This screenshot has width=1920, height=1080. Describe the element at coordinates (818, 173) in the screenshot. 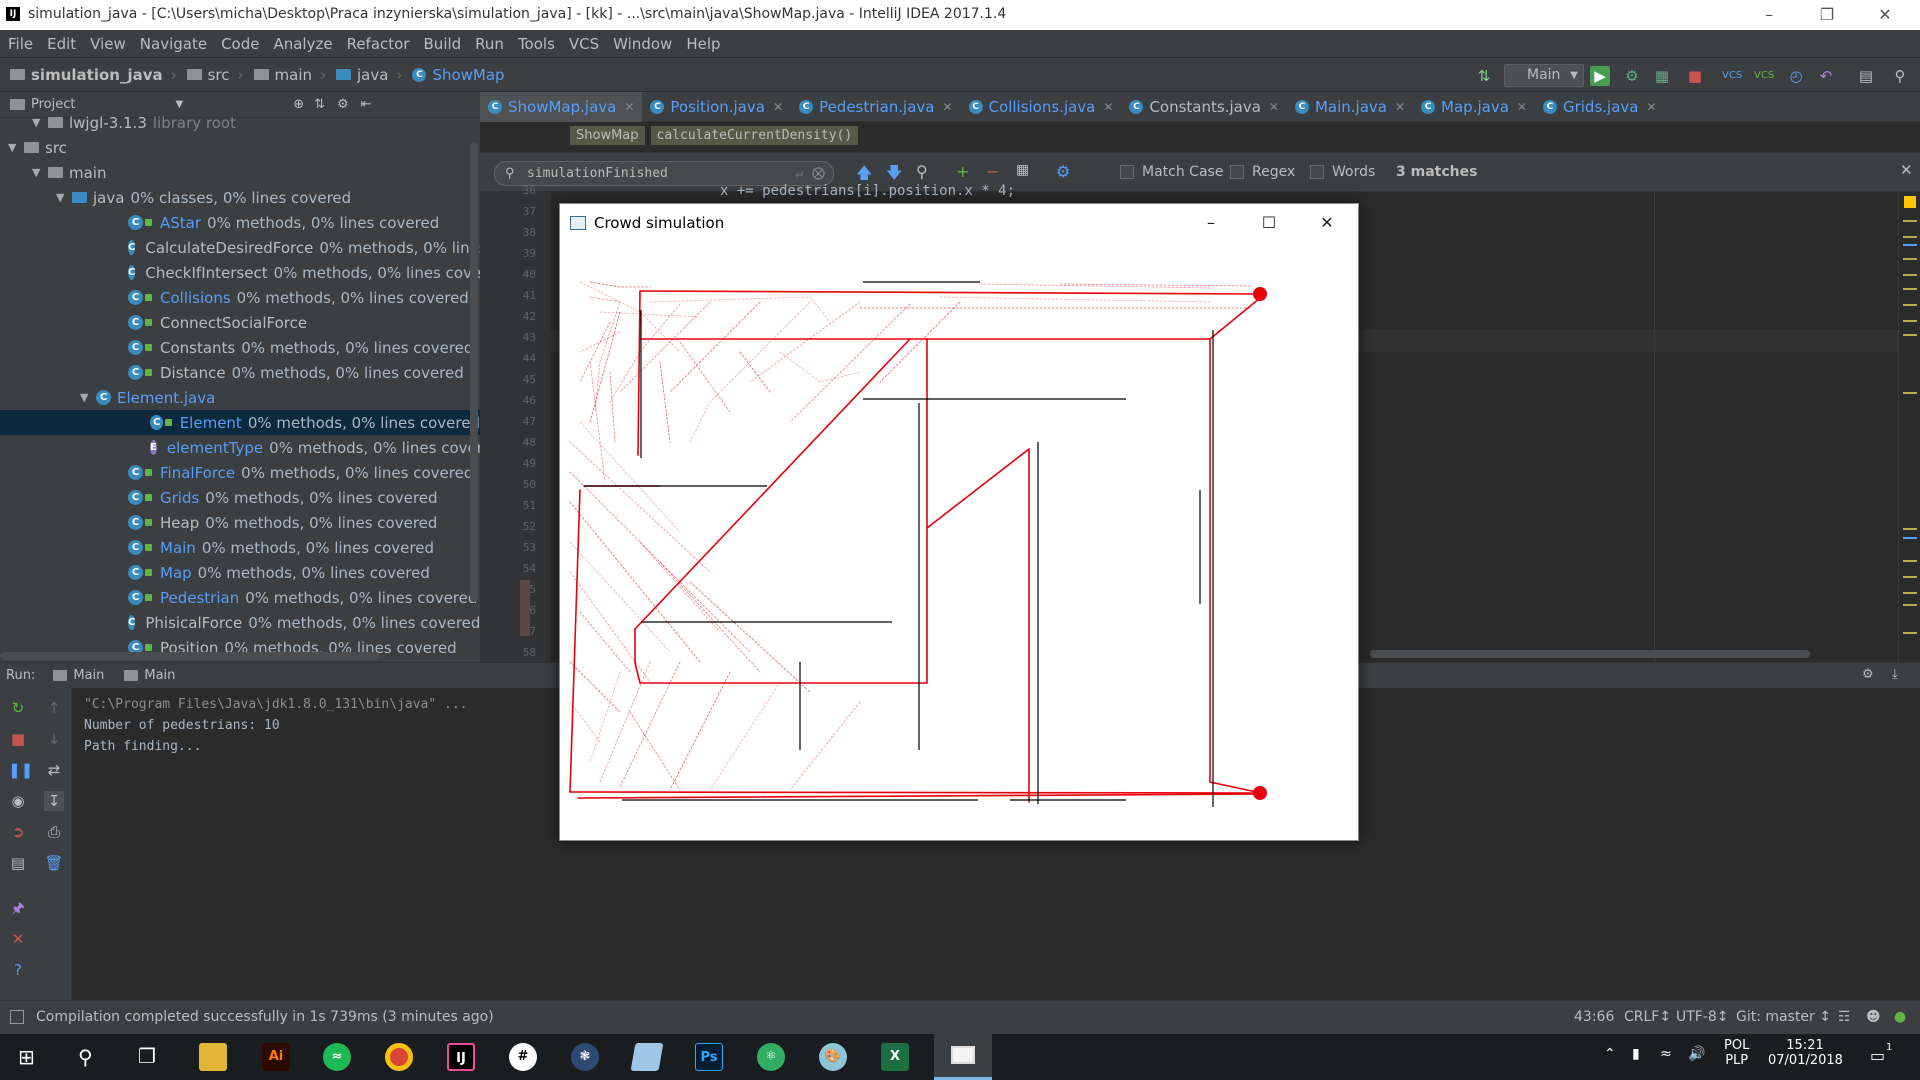

I see `clear-icon: ⨂` at that location.